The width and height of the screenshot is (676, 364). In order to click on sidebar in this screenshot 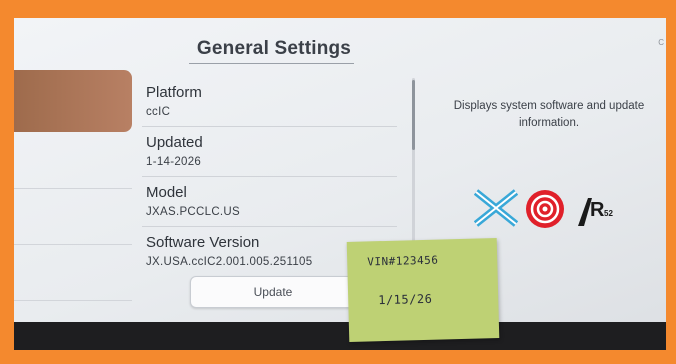, I will do `click(73, 201)`.